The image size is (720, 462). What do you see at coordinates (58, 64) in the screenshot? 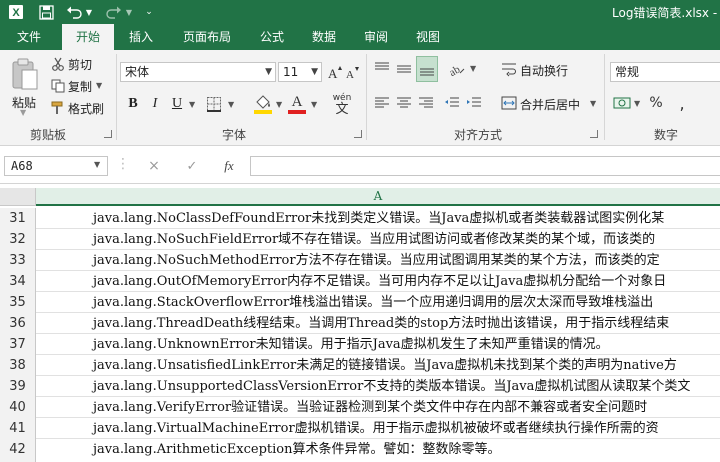
I see `cut-icon` at bounding box center [58, 64].